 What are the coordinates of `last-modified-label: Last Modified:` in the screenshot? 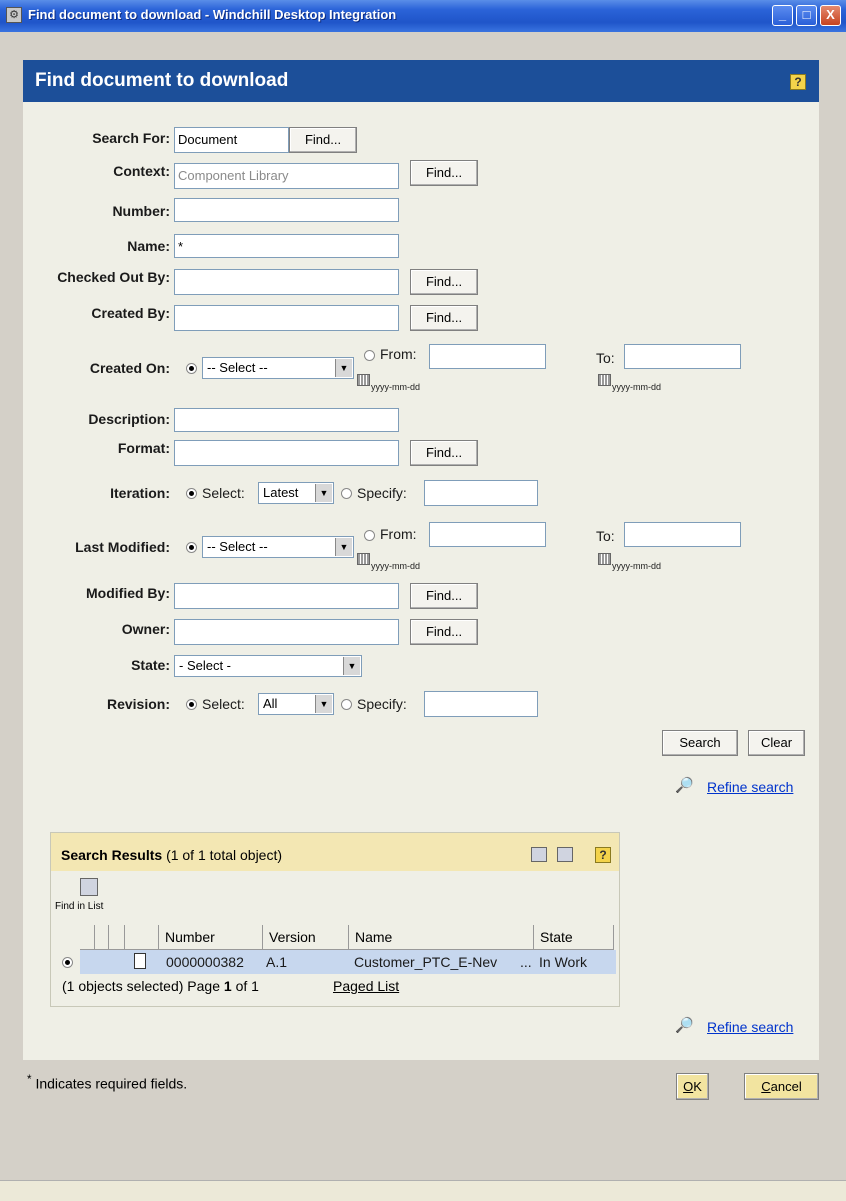 It's located at (122, 547).